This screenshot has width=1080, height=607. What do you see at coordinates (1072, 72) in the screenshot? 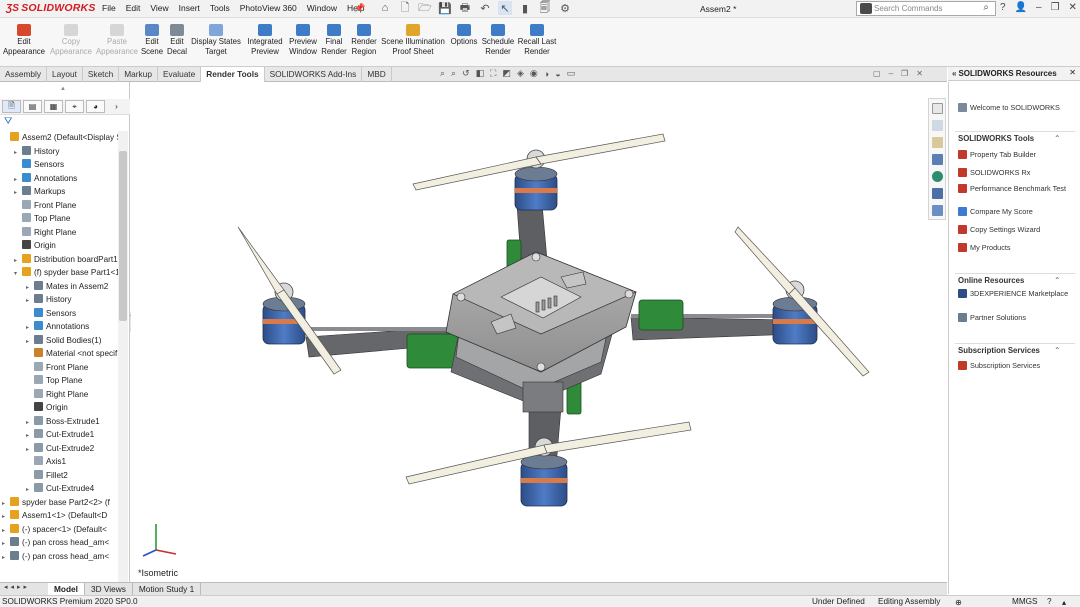
I see `pane-close-icon: ✕` at bounding box center [1072, 72].